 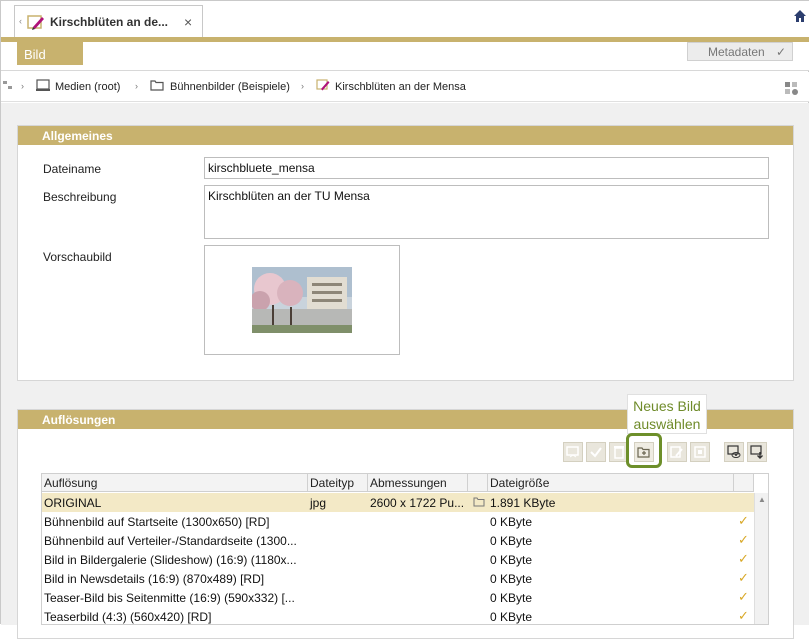 I want to click on tooltip-line-2: auswählen, so click(x=667, y=424).